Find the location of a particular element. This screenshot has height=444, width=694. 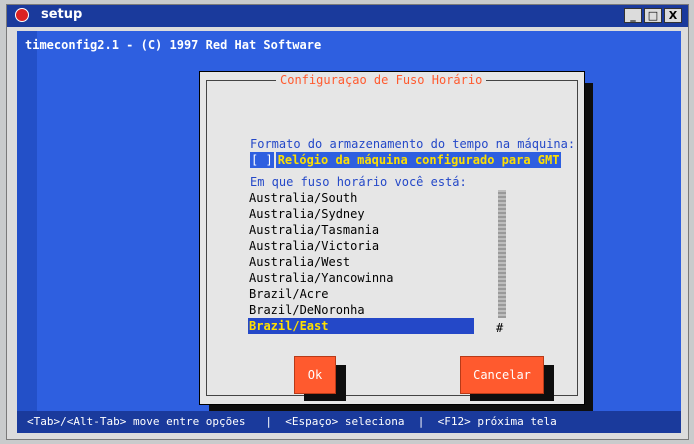

gmt-checkbox: [ ] is located at coordinates (262, 160).